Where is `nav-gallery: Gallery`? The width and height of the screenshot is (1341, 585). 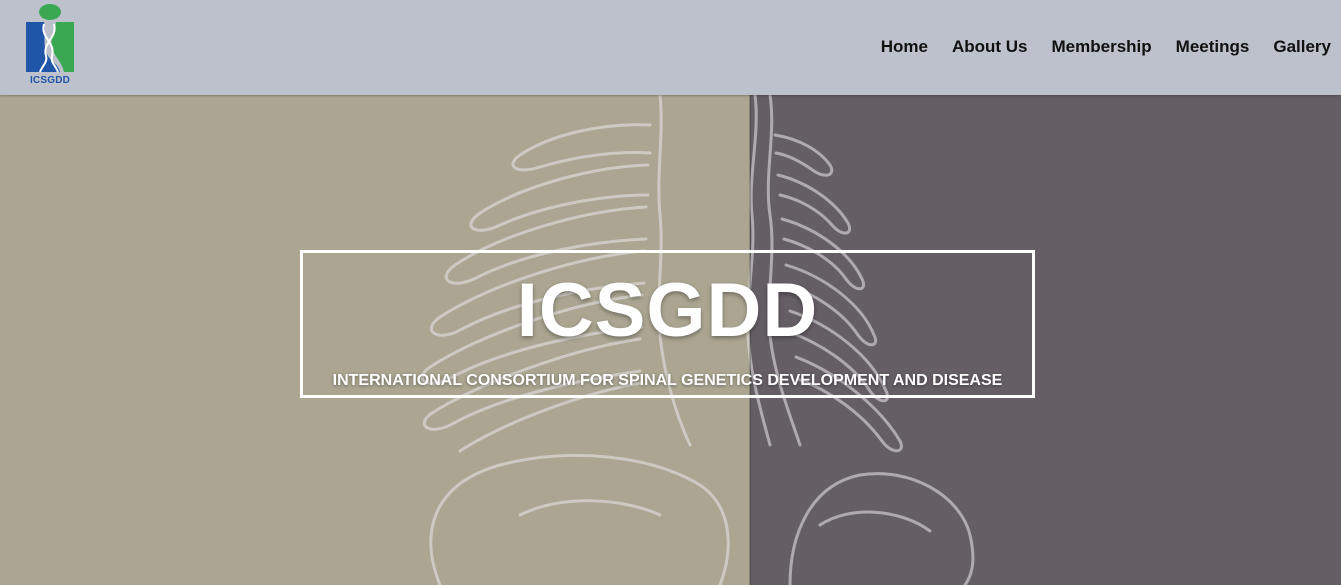 nav-gallery: Gallery is located at coordinates (1302, 47).